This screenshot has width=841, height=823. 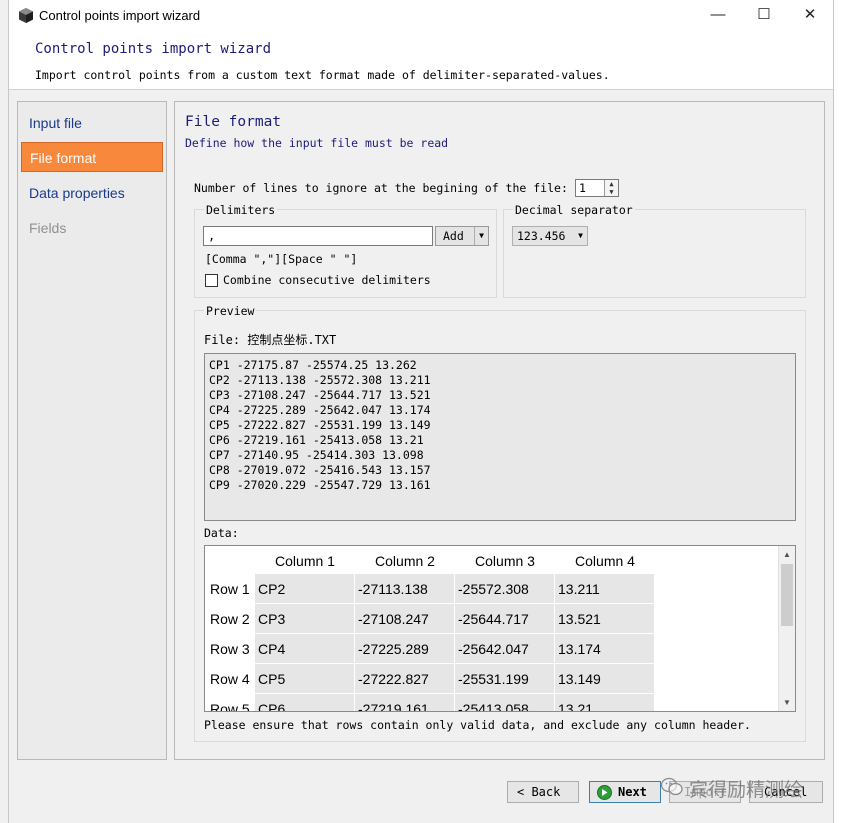 What do you see at coordinates (505, 619) in the screenshot?
I see `table-cell: -25644.717` at bounding box center [505, 619].